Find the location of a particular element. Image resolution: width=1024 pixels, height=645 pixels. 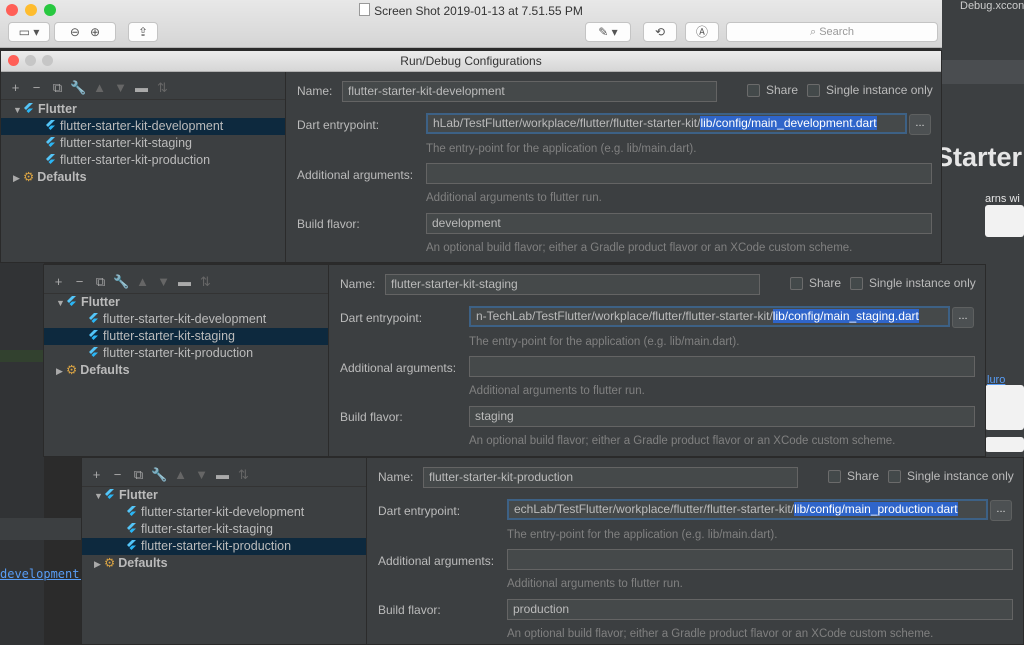

dialog-titlebar: Run/Debug Configurations is located at coordinates (471, 61).